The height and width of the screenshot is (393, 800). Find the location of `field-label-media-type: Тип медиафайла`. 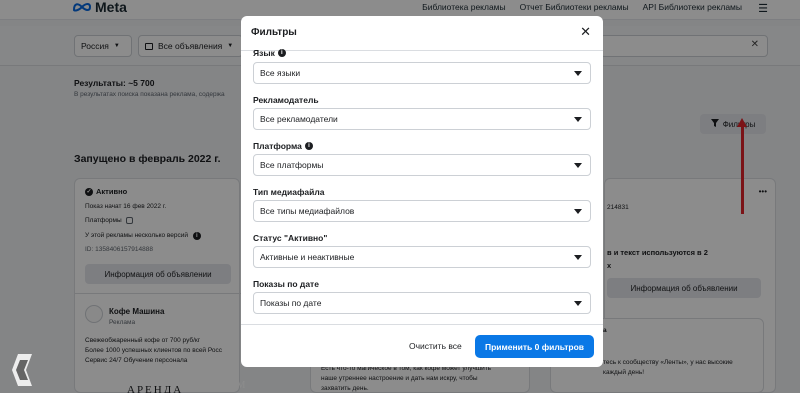

field-label-media-type: Тип медиафайла is located at coordinates (288, 192).